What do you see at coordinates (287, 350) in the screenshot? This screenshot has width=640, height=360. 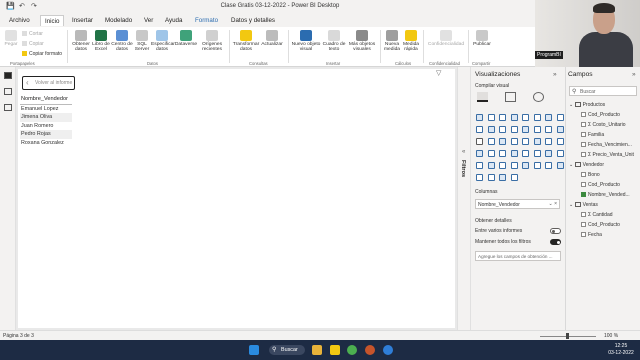 I see `taskbar-search: ⚲ Buscar` at bounding box center [287, 350].